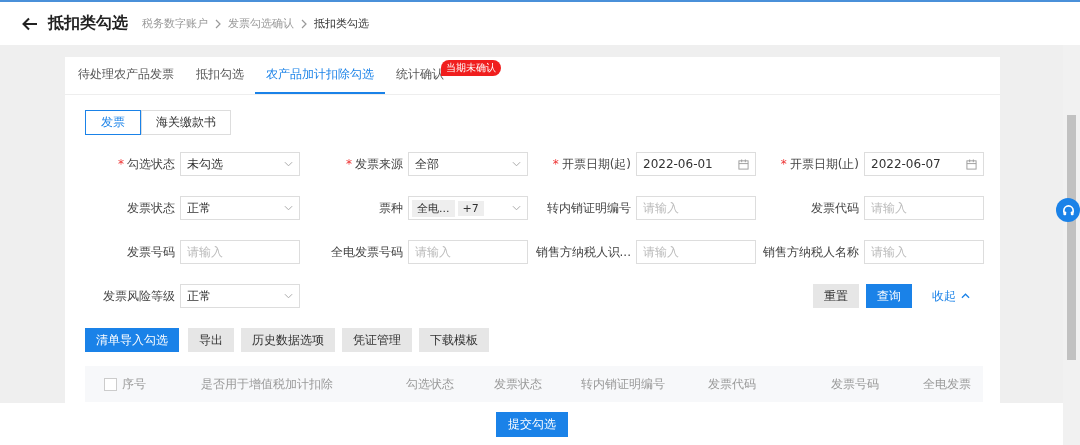  What do you see at coordinates (623, 384) in the screenshot?
I see `column-header: 转内销证明编号` at bounding box center [623, 384].